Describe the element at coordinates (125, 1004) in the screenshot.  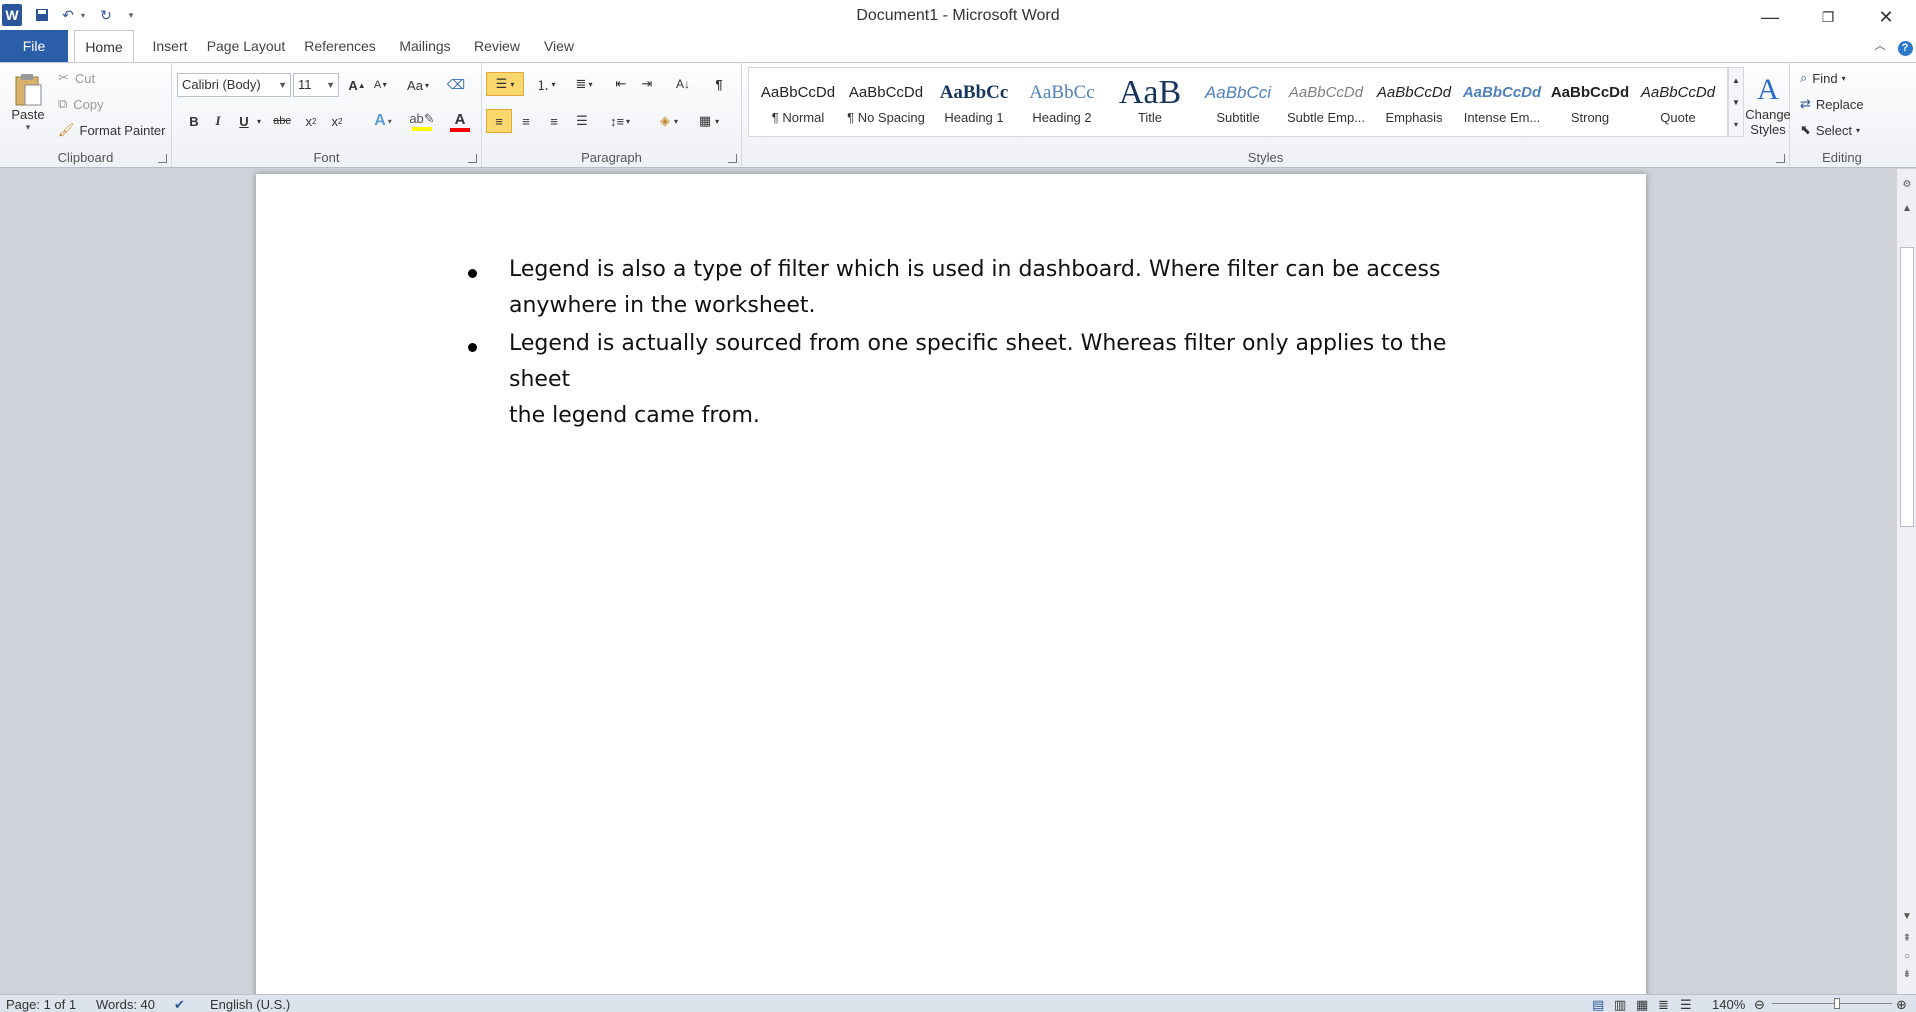
I see `word-count: Words: 40` at that location.